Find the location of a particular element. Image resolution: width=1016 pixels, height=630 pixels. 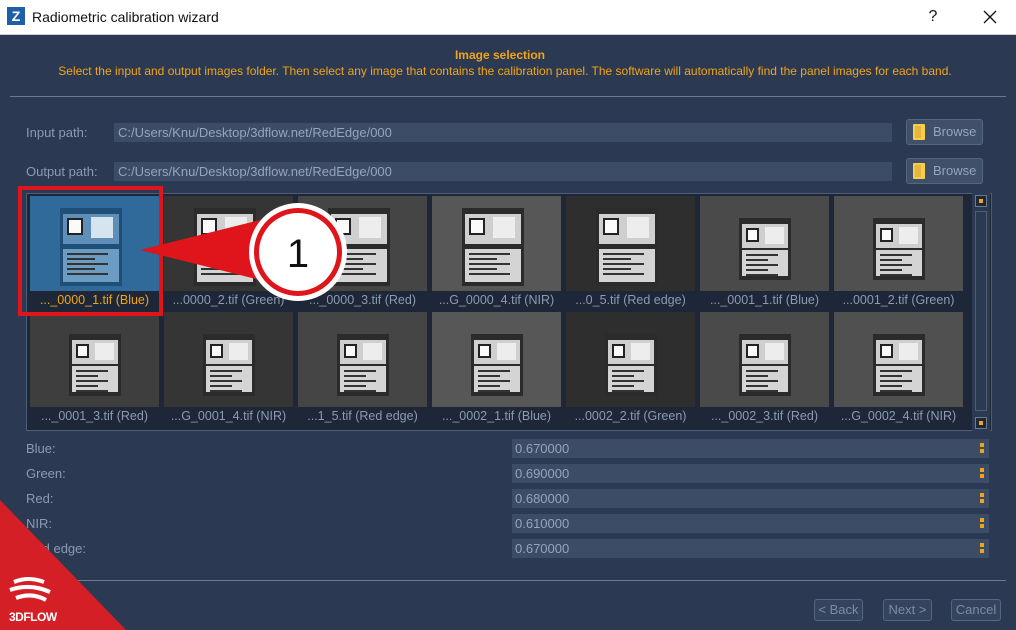

callout-number: 1 is located at coordinates (298, 254).